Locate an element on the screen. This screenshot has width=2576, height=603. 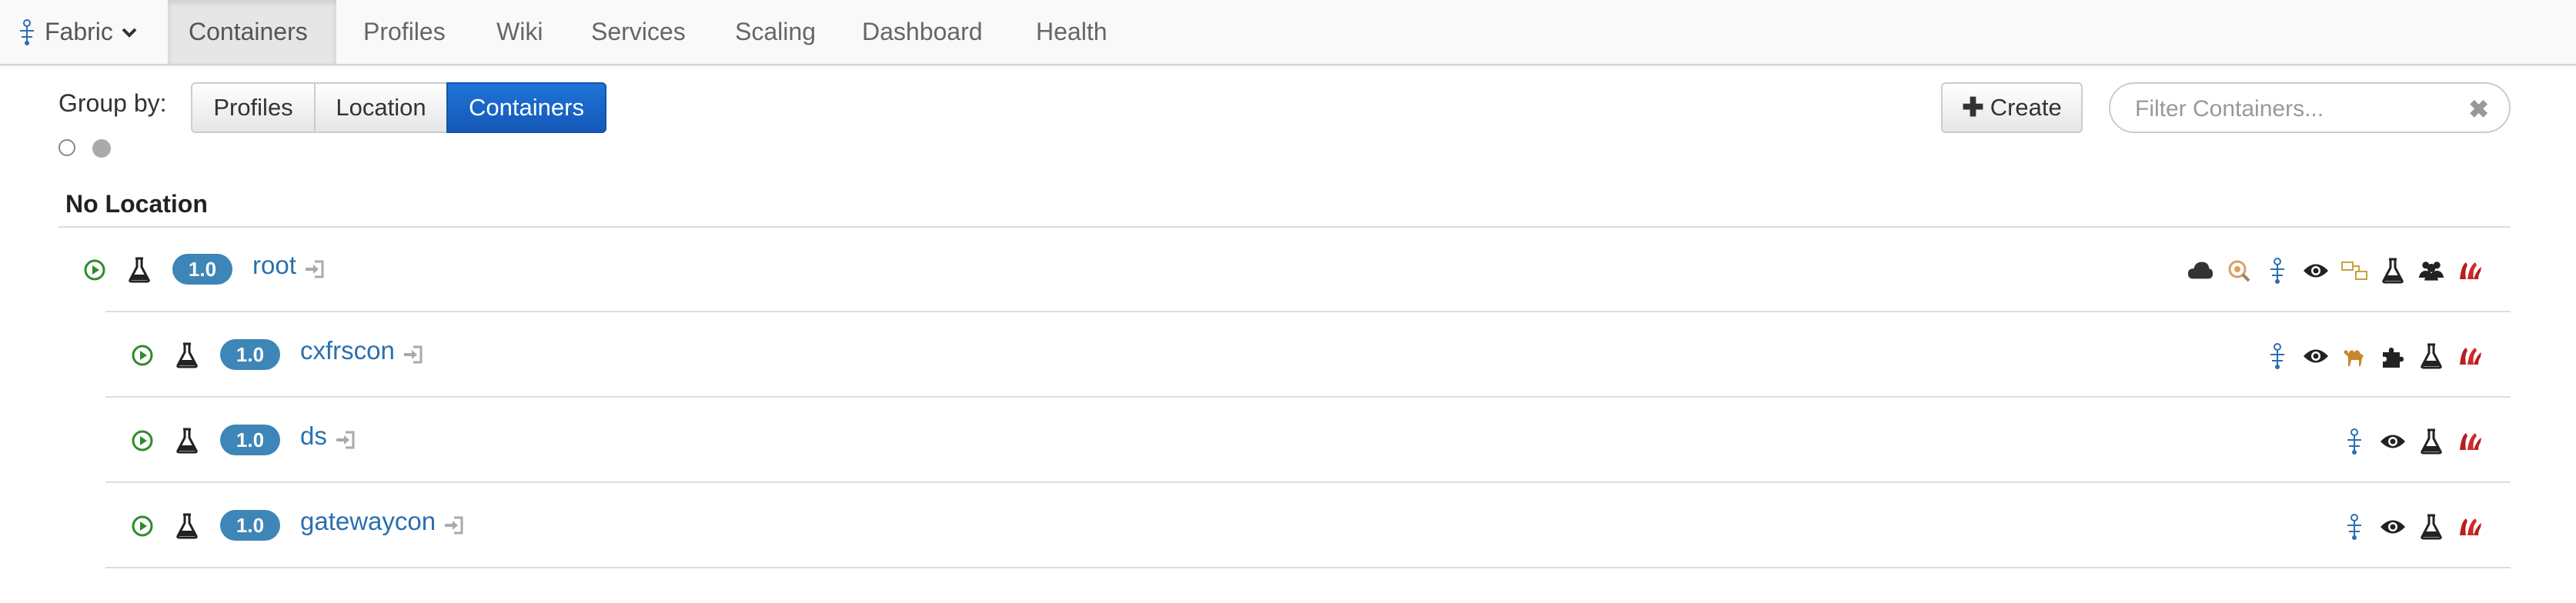
create-button: ✚ Create is located at coordinates (2012, 107).